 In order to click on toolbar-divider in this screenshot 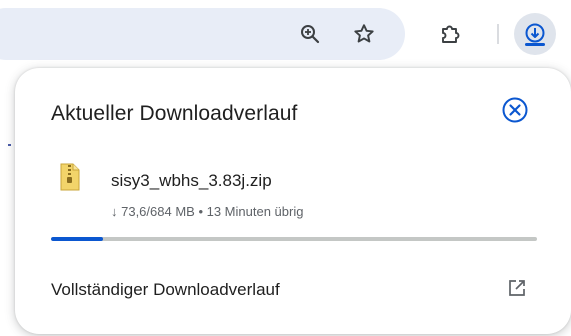, I will do `click(498, 34)`.